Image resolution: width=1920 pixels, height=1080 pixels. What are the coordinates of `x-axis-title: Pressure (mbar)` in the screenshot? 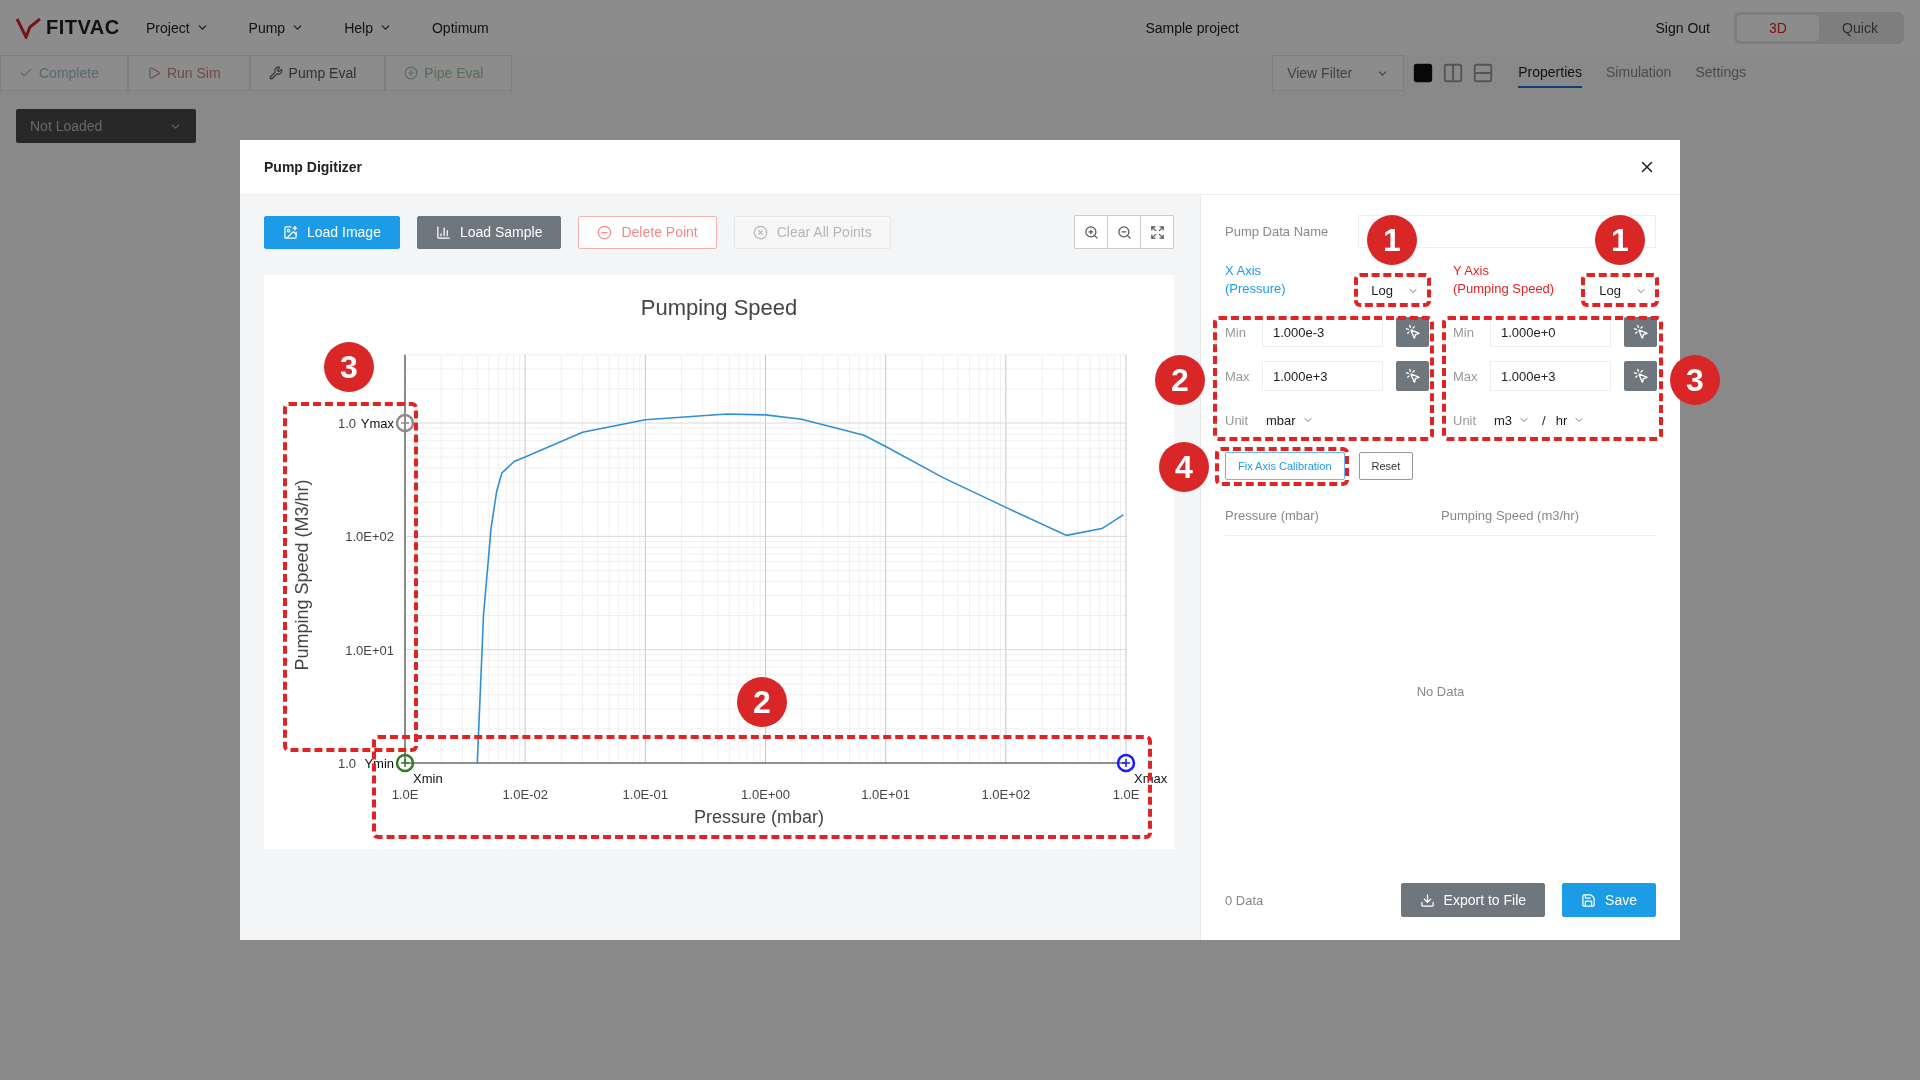 It's located at (759, 817).